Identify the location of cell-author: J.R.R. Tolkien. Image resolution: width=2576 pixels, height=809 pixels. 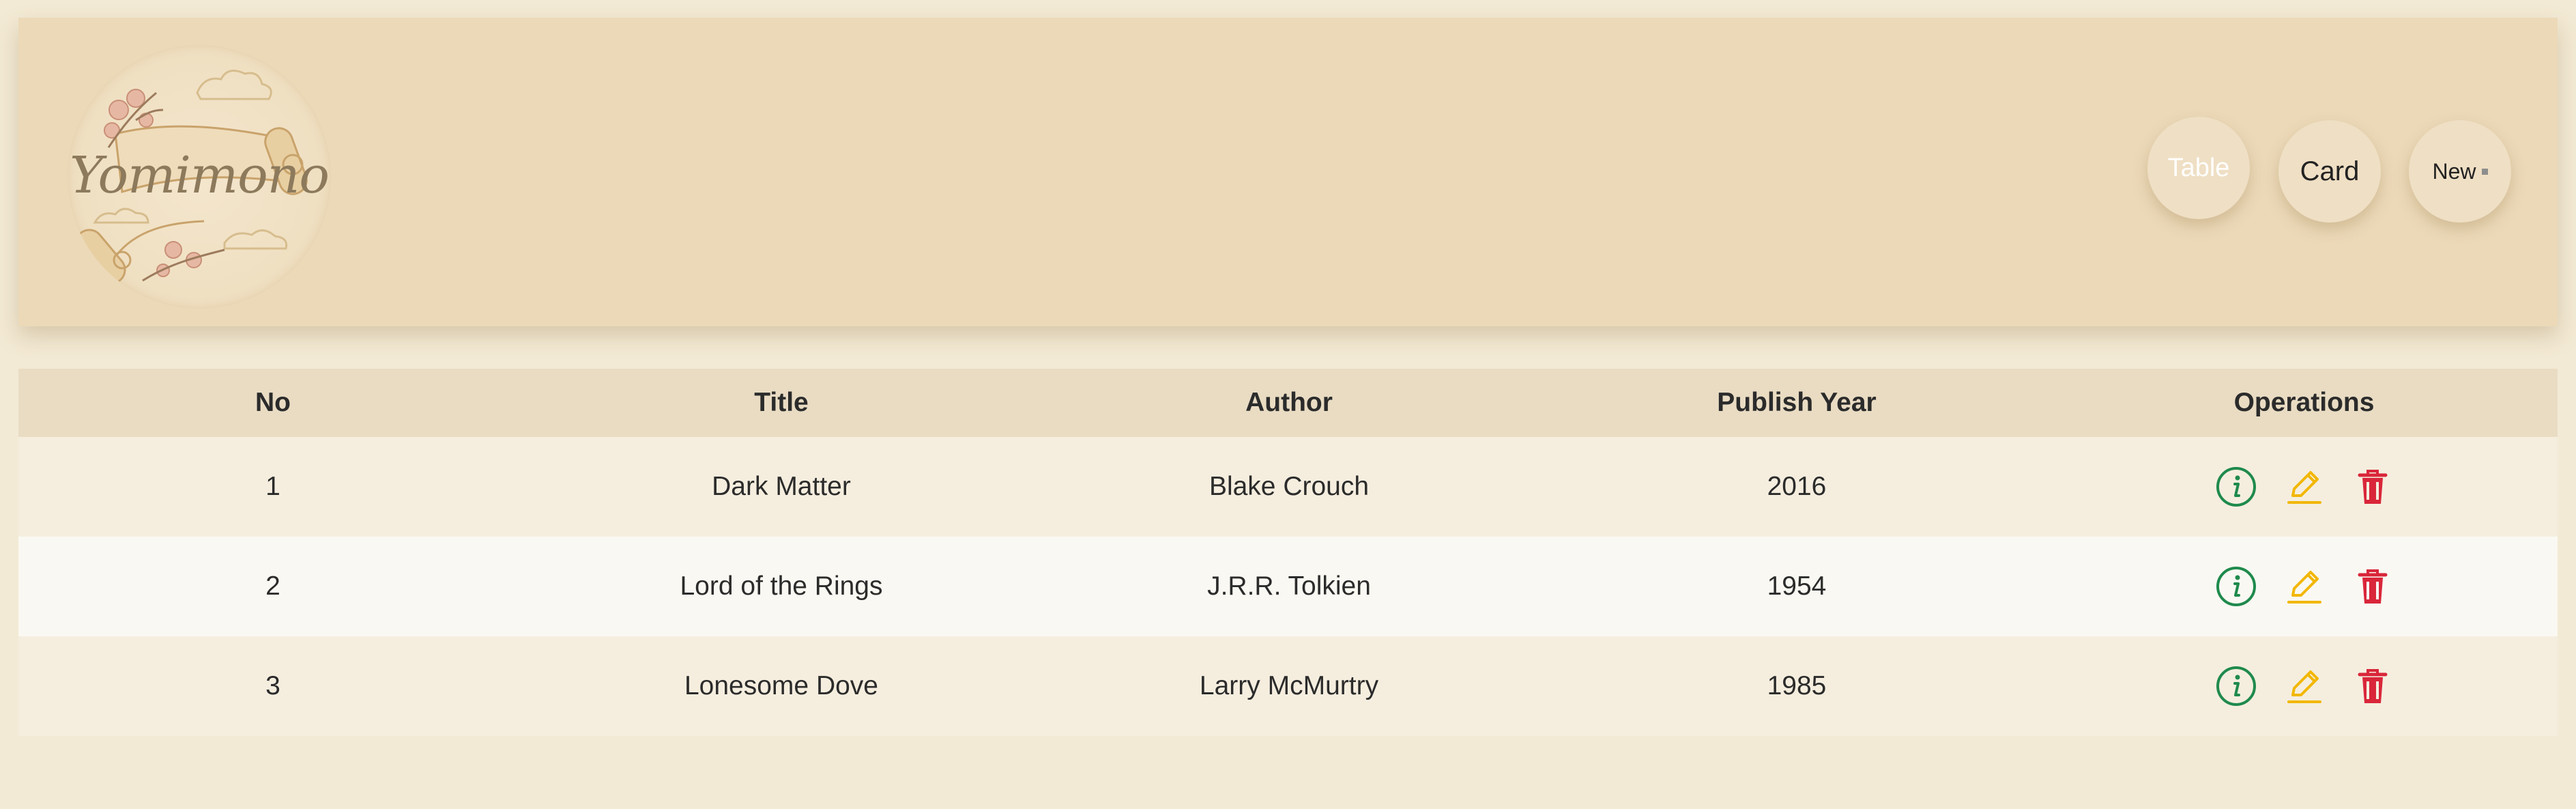
(1289, 587).